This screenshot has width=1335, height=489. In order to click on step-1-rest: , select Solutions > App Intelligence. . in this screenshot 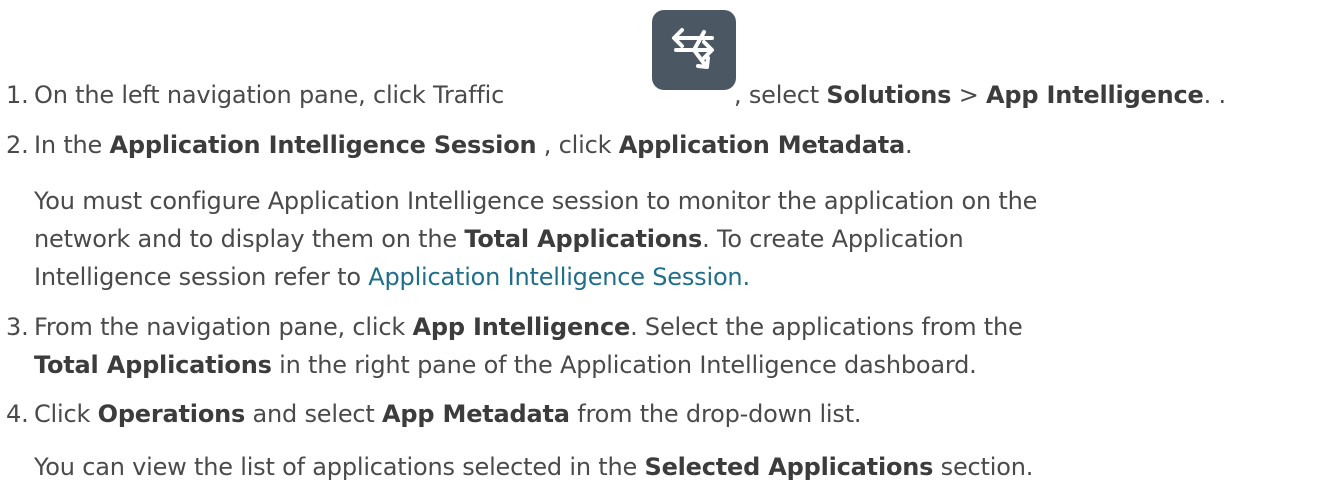, I will do `click(980, 95)`.